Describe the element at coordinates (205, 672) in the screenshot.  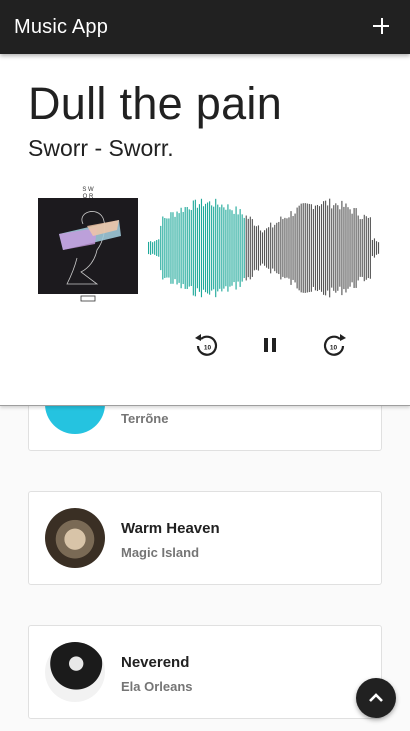
I see `song-card: Neverend Ela Orleans` at that location.